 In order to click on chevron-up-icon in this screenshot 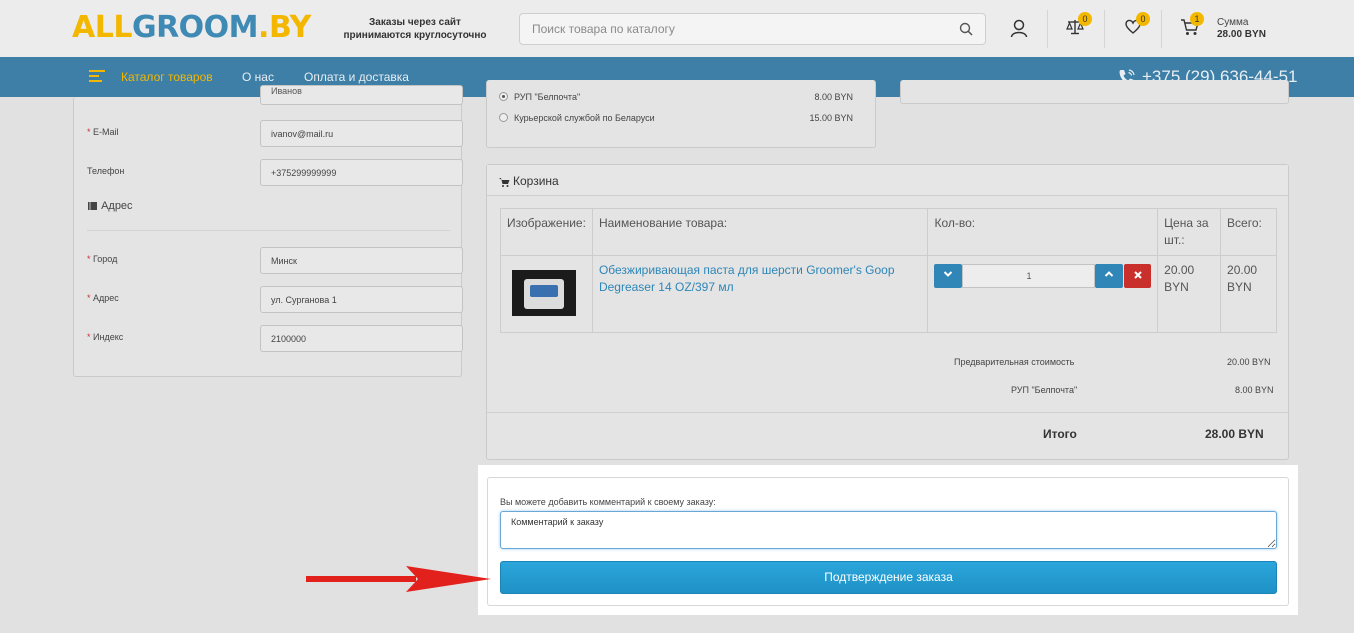, I will do `click(1109, 274)`.